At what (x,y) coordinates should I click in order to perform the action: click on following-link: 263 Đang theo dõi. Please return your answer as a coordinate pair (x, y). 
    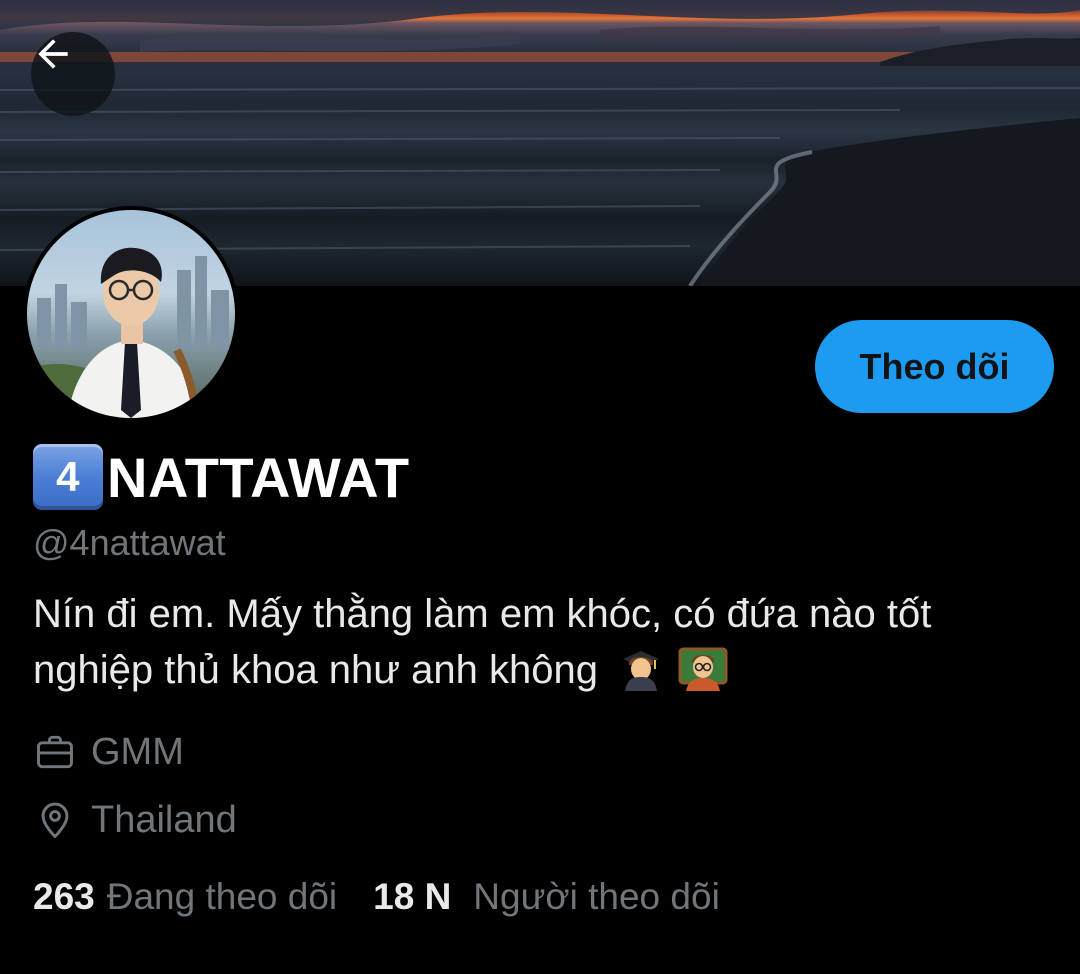
    Looking at the image, I should click on (203, 897).